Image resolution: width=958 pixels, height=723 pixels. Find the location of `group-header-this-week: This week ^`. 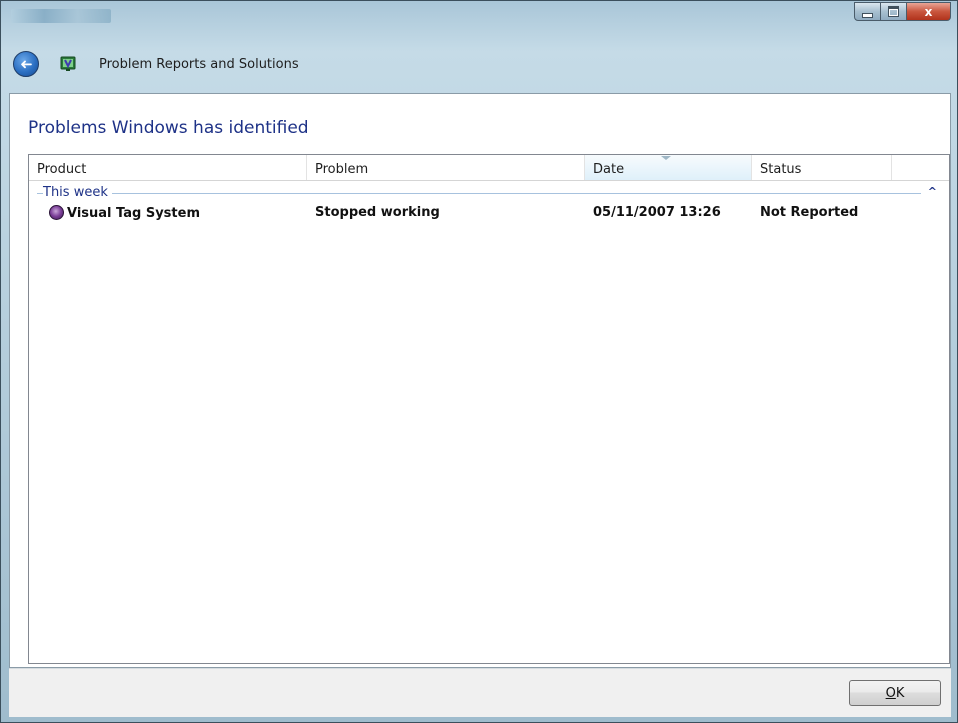

group-header-this-week: This week ^ is located at coordinates (489, 193).